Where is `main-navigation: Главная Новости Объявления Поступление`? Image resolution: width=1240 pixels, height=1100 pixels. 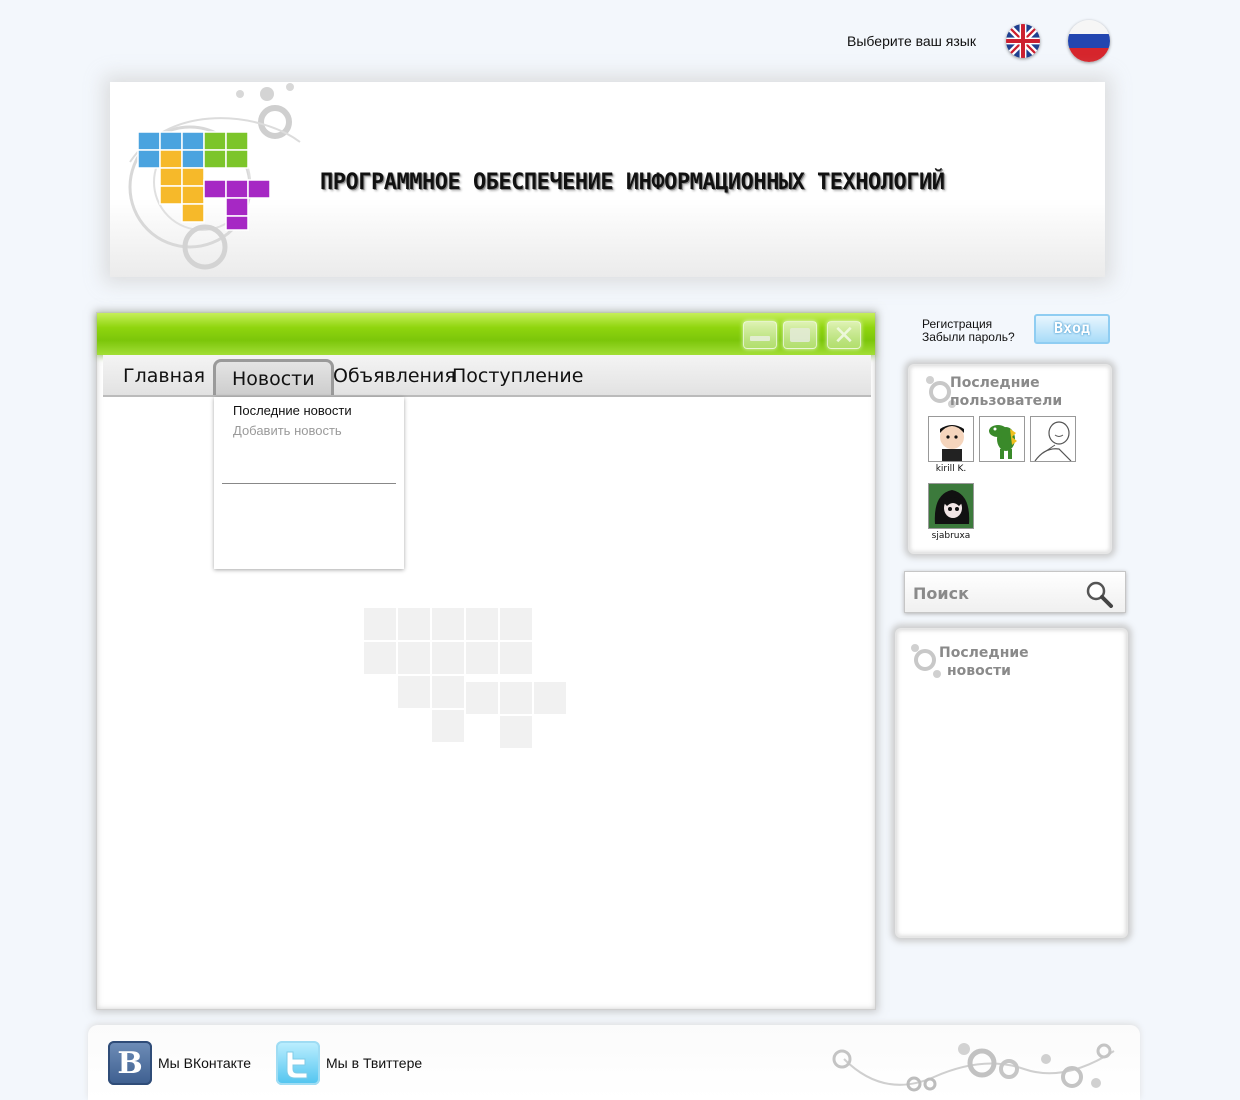
main-navigation: Главная Новости Объявления Поступление is located at coordinates (487, 376).